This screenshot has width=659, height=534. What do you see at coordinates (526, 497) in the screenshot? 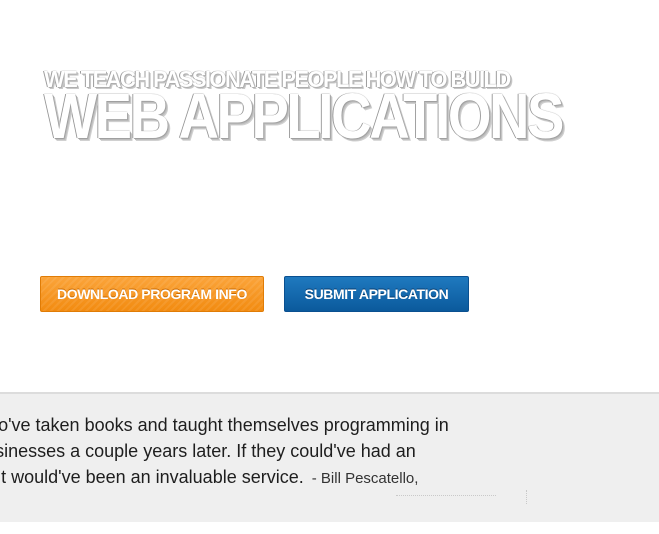
I see `dotted-tick` at bounding box center [526, 497].